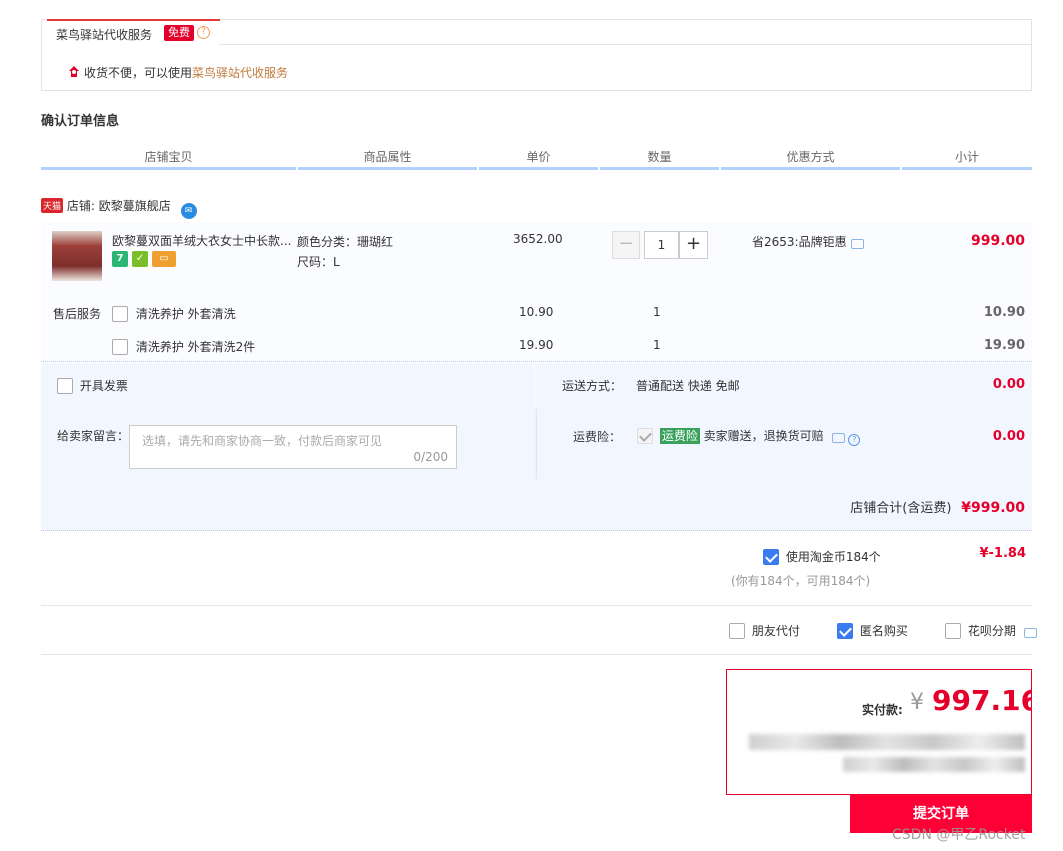 This screenshot has height=851, width=1063. I want to click on after-sales-total: 19.90, so click(1004, 345).